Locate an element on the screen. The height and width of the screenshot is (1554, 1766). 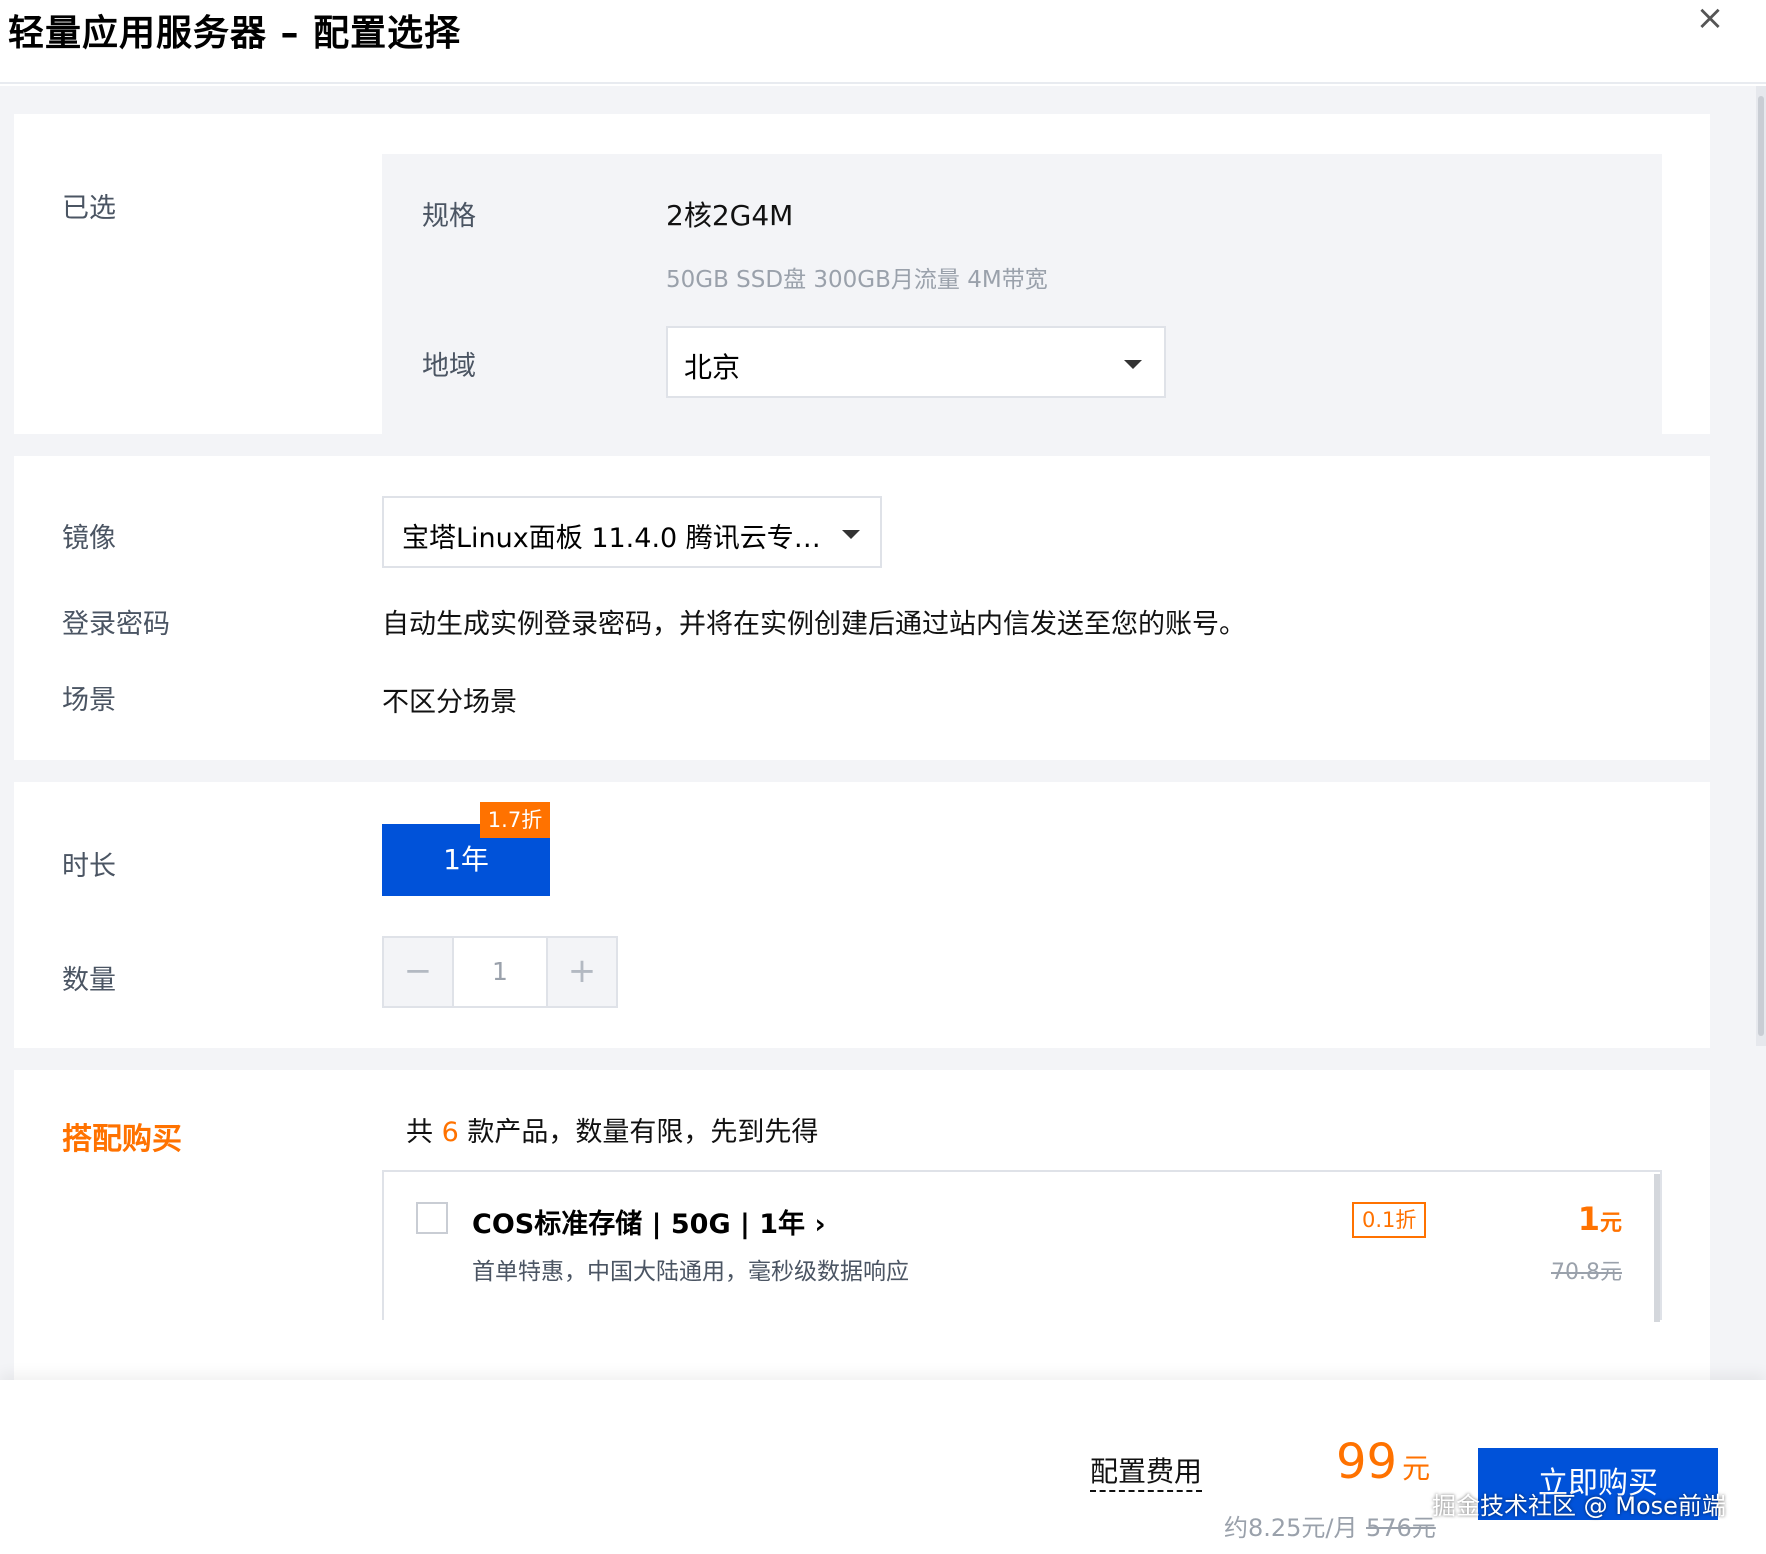
product-discount-badge: 0.1折 is located at coordinates (1389, 1220).